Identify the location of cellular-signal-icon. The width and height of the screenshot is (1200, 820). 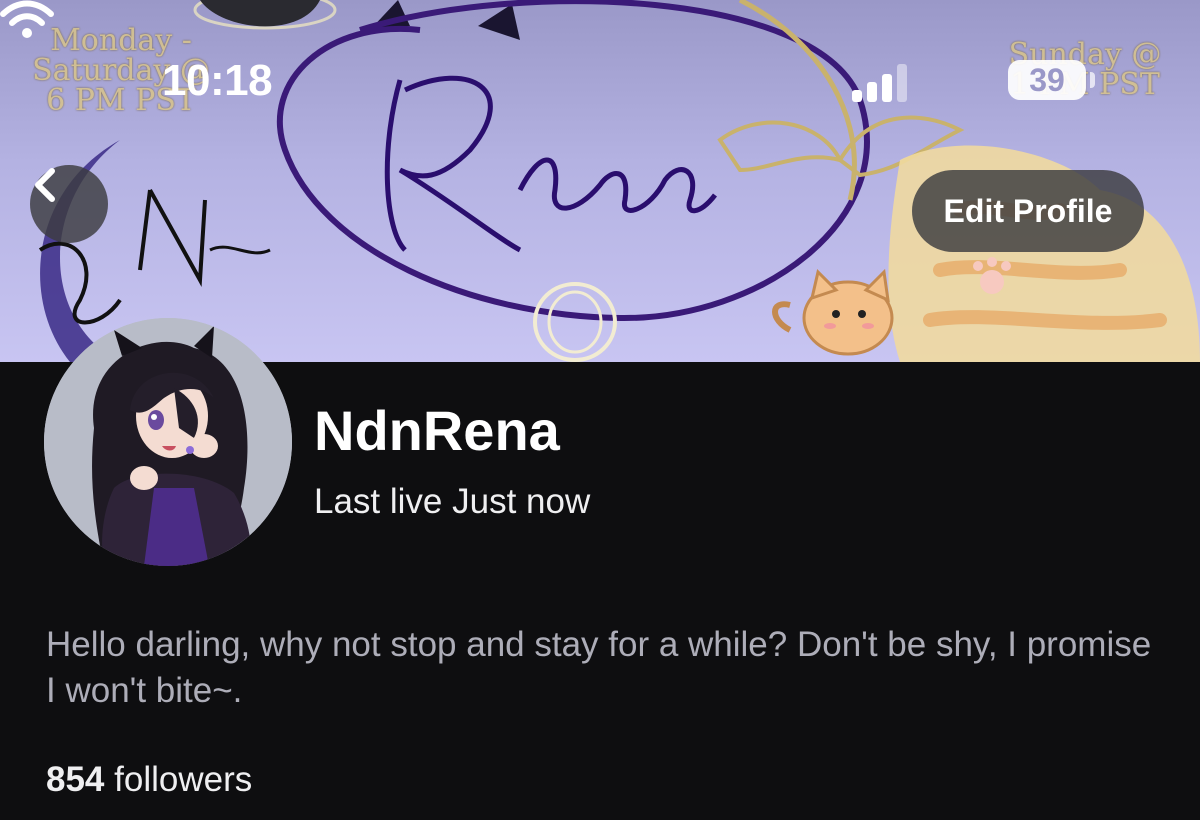
(882, 82).